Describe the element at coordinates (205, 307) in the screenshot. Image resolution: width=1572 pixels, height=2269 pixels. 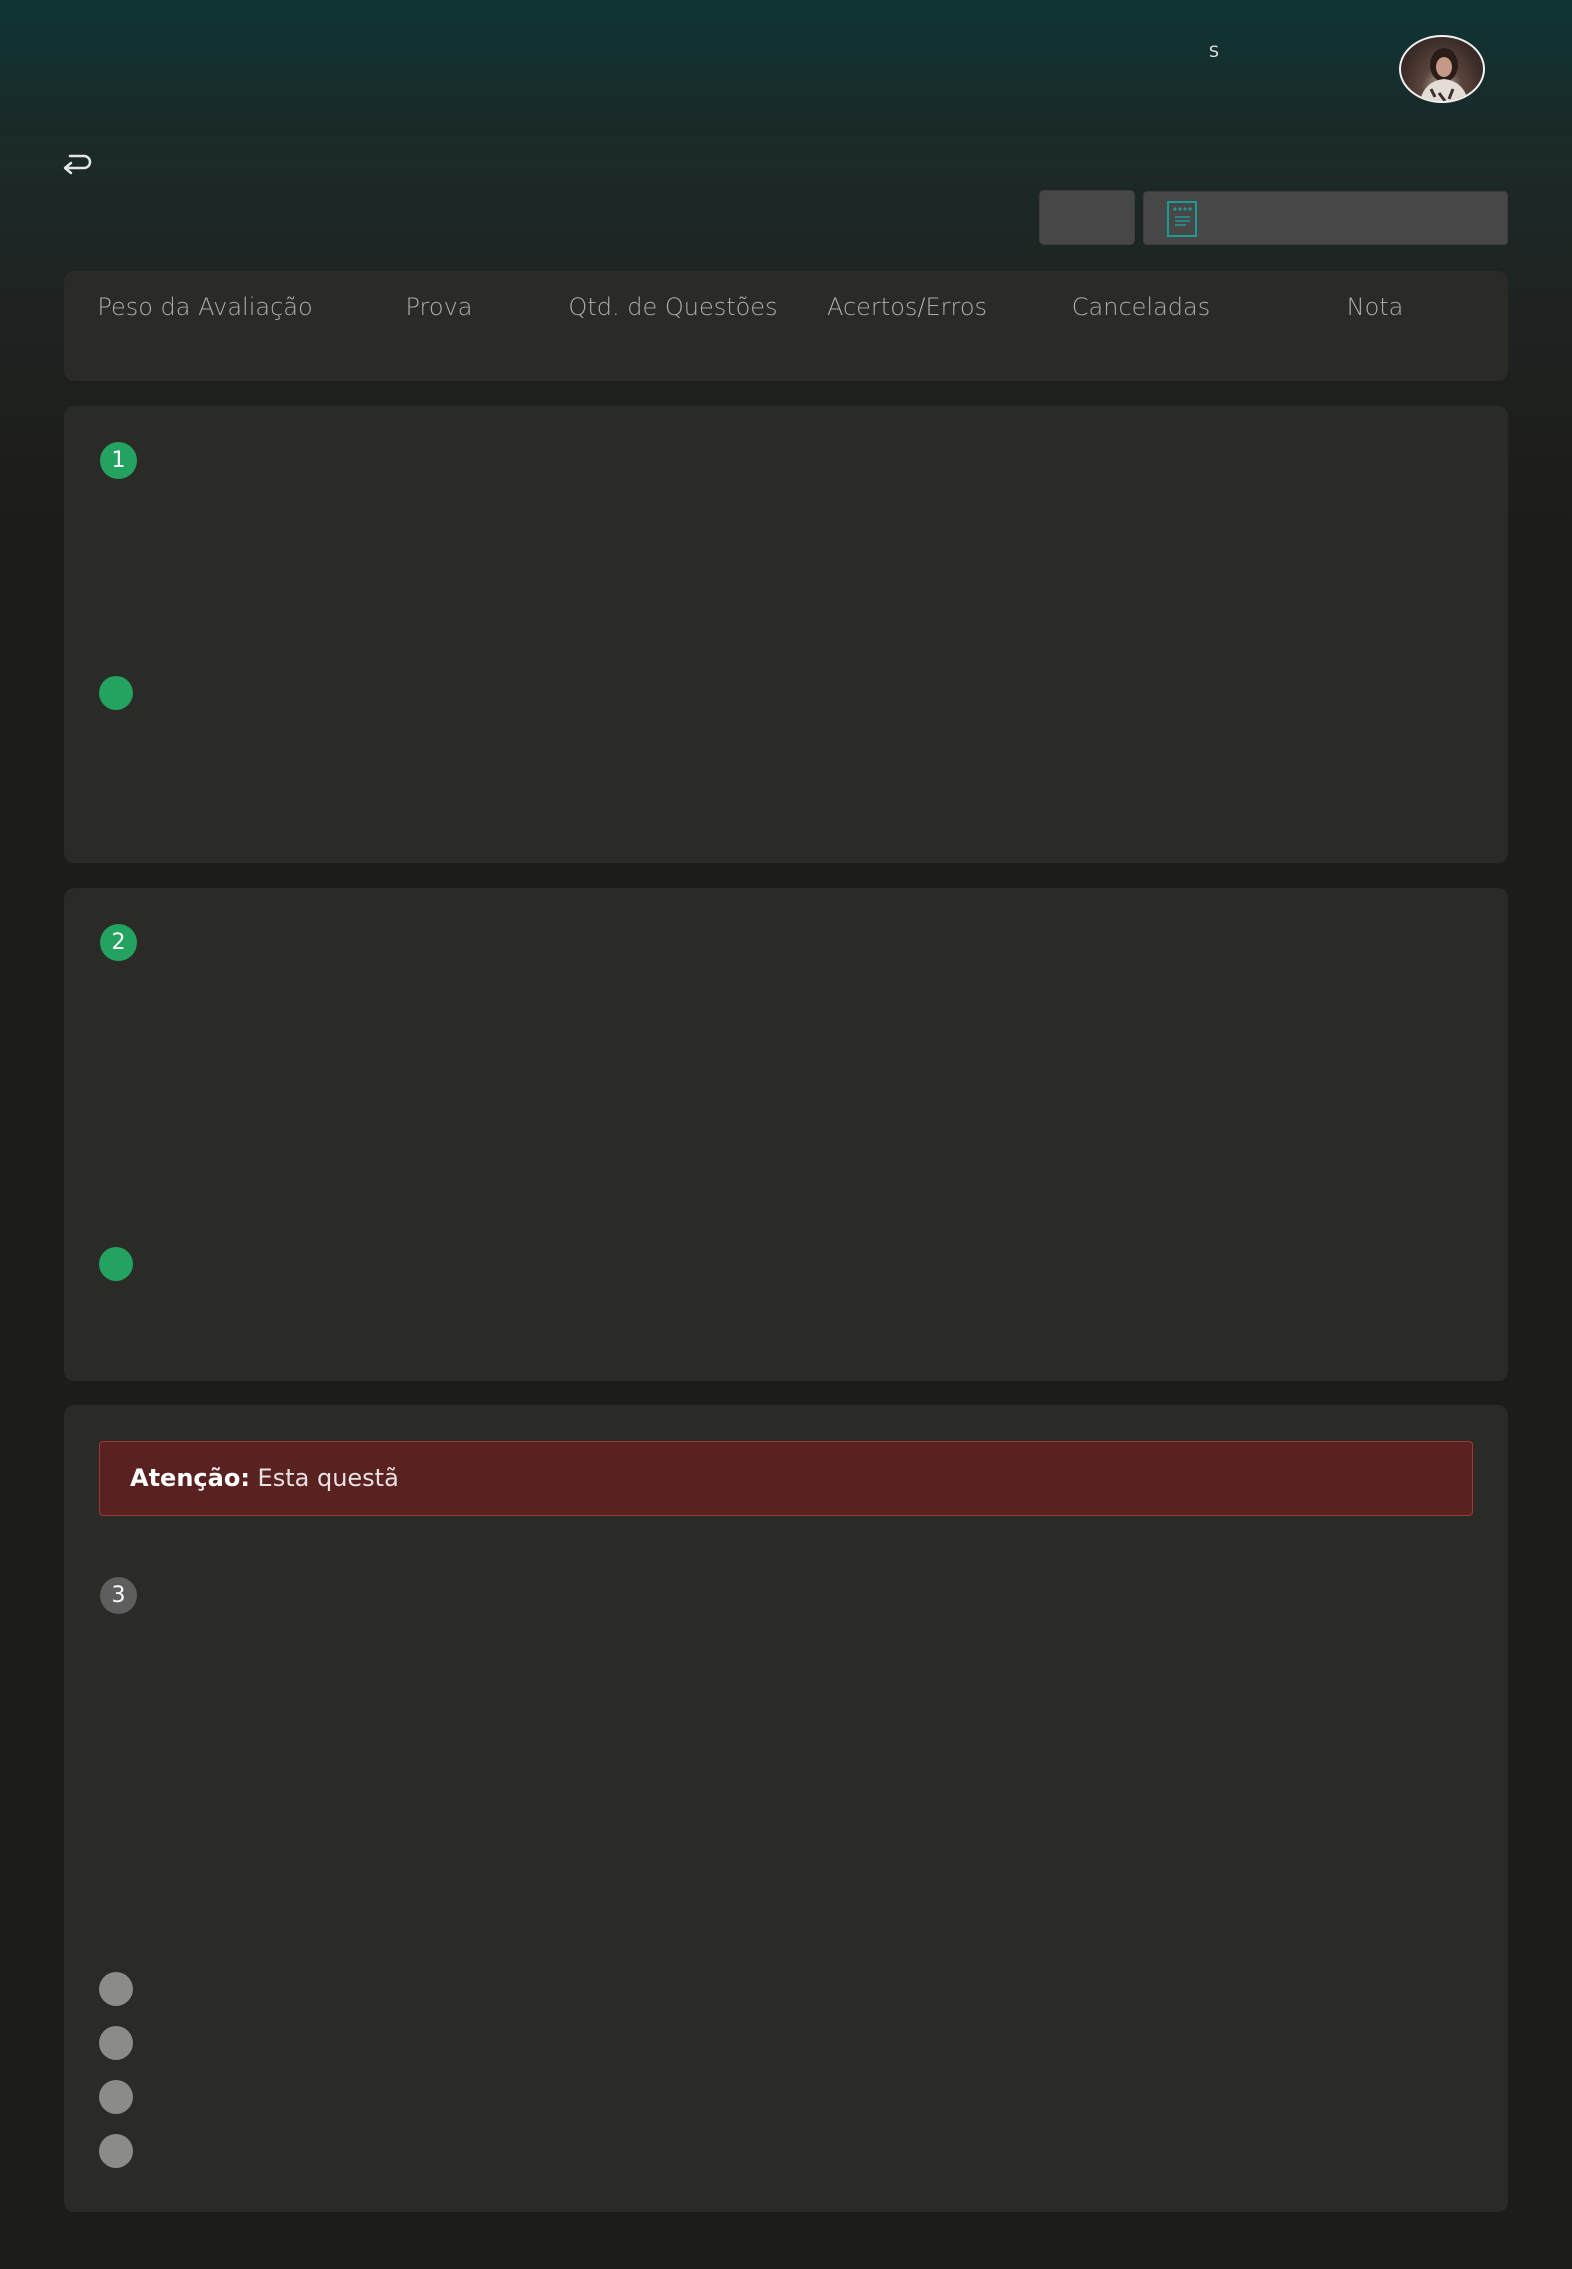
I see `summary-col-weight: Peso da Avaliação` at that location.